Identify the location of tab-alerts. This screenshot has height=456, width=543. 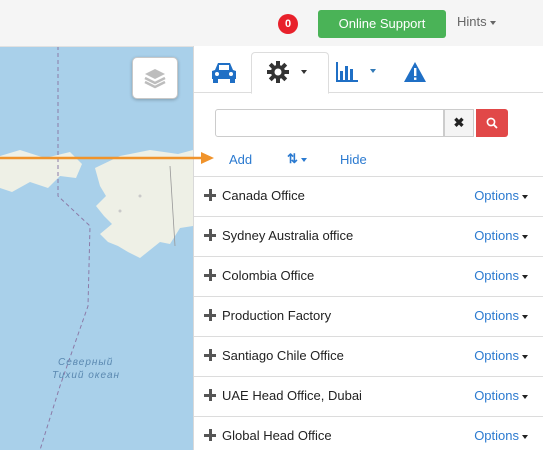
(416, 72).